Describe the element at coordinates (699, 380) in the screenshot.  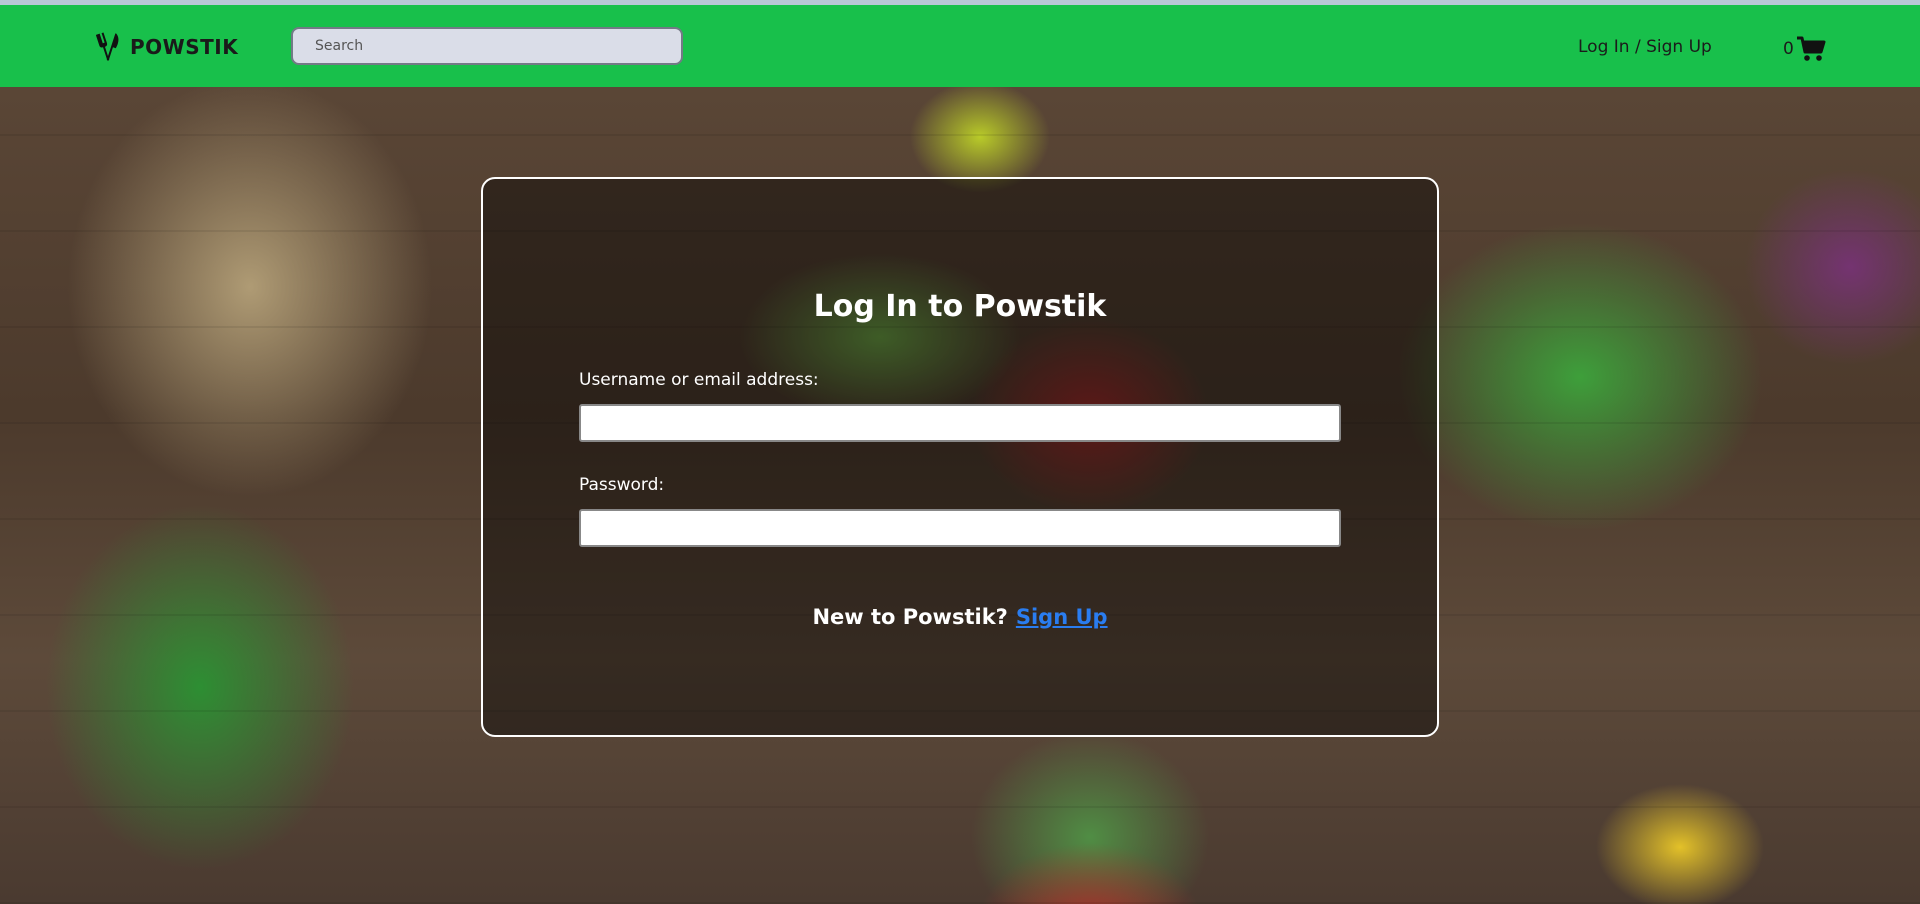
I see `username-label: Username or email address:` at that location.